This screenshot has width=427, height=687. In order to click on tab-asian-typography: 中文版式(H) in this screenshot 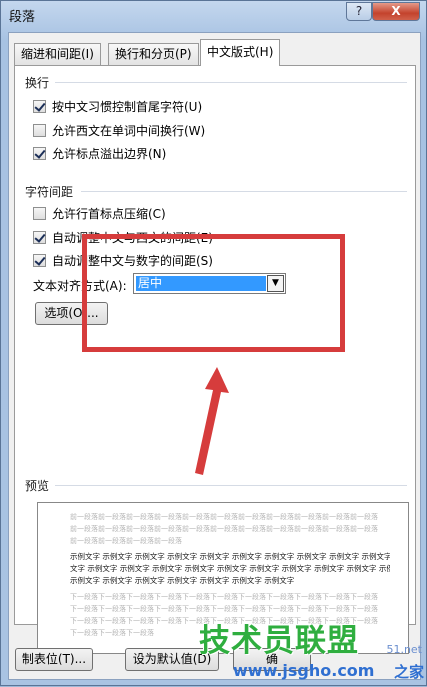, I will do `click(240, 52)`.